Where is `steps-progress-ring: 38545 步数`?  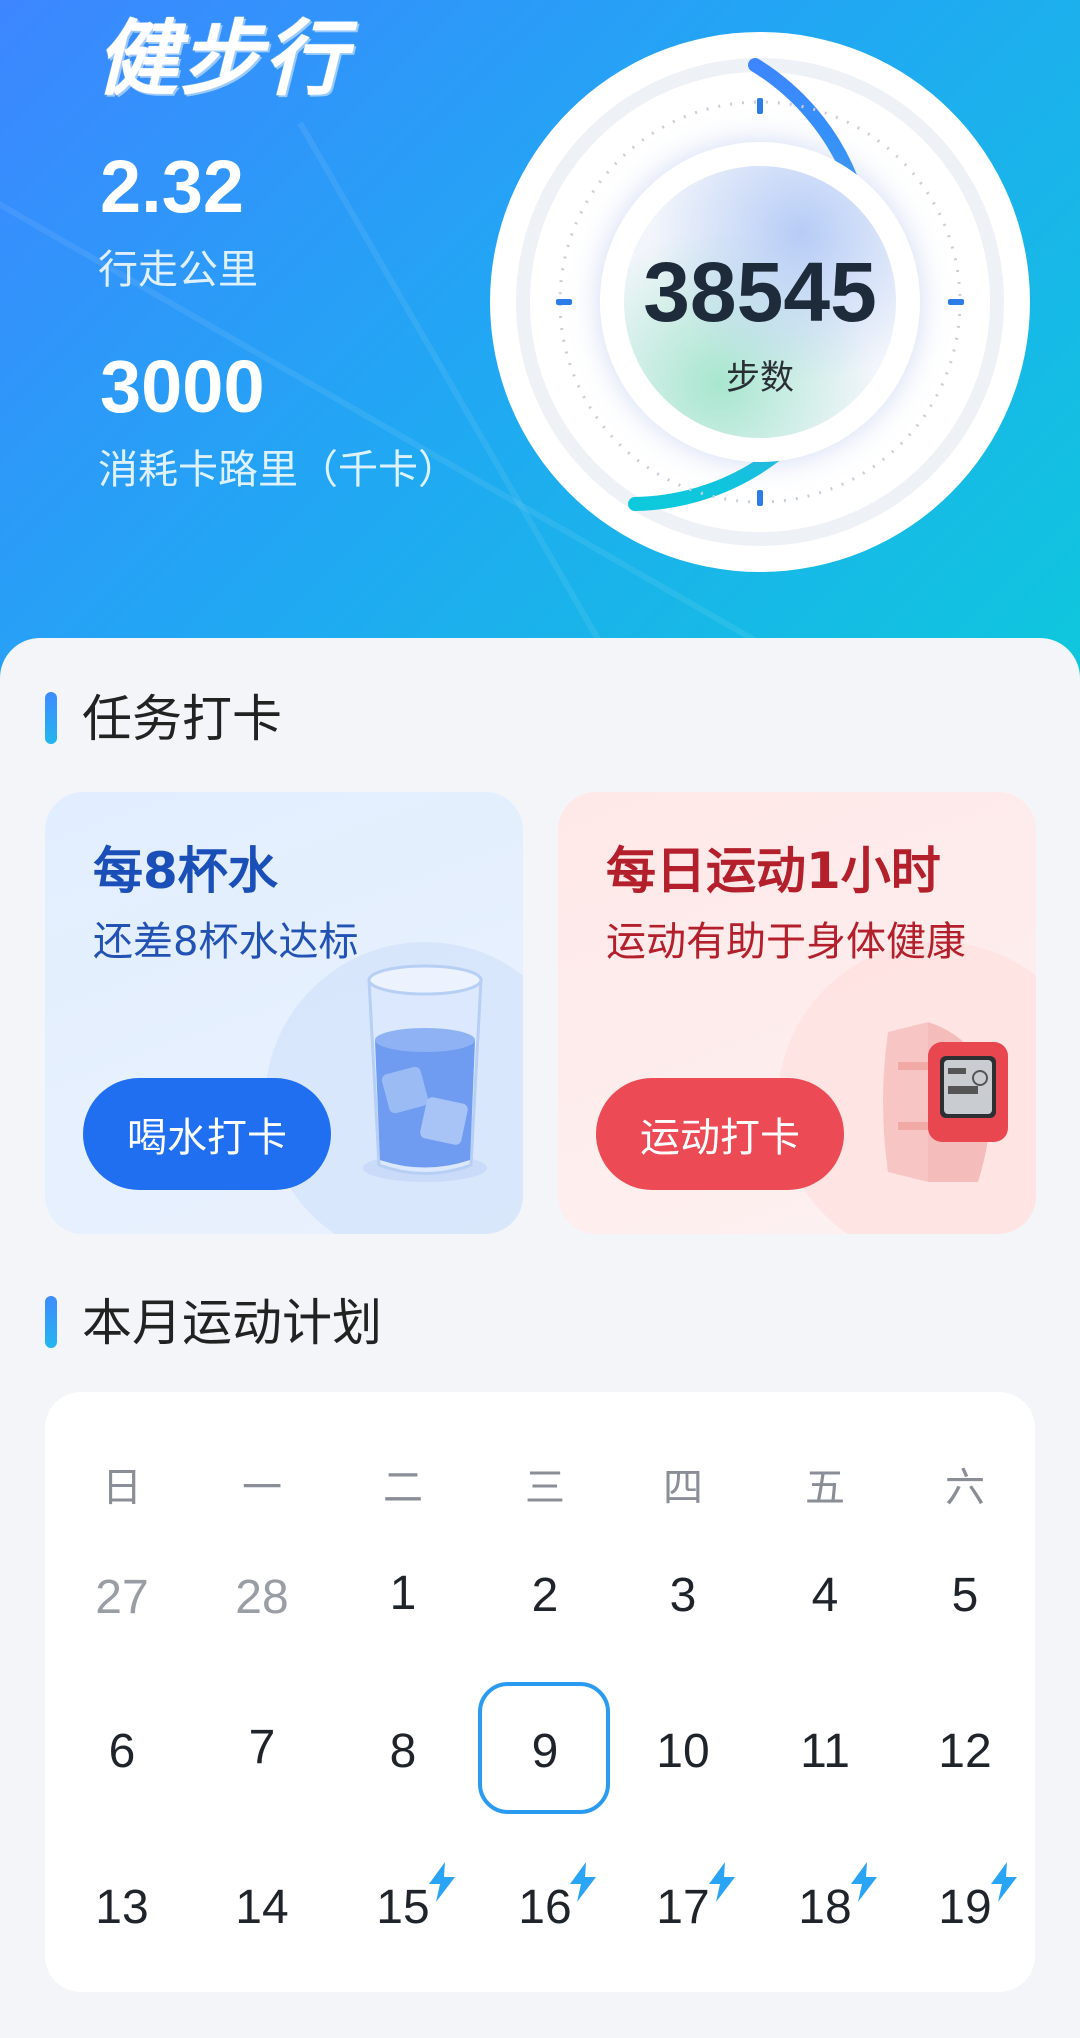 steps-progress-ring: 38545 步数 is located at coordinates (760, 302).